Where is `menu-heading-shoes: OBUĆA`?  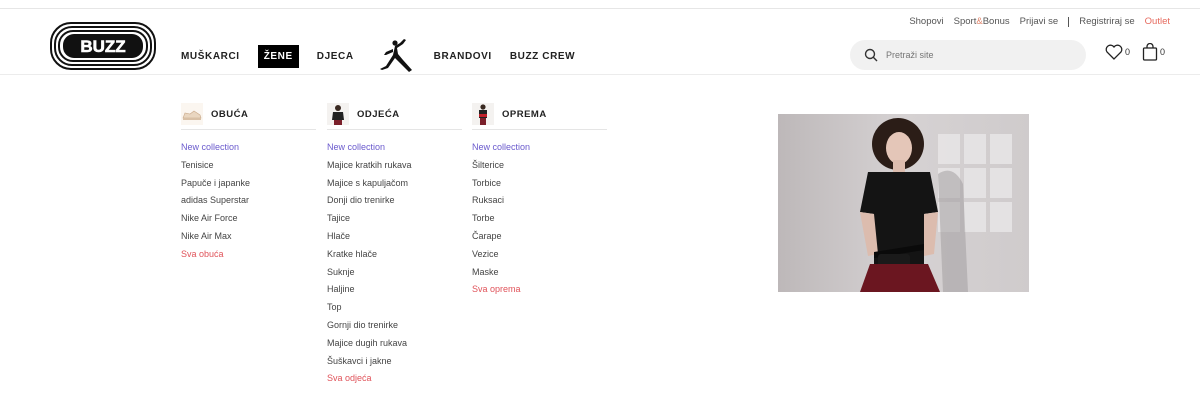 menu-heading-shoes: OBUĆA is located at coordinates (248, 115).